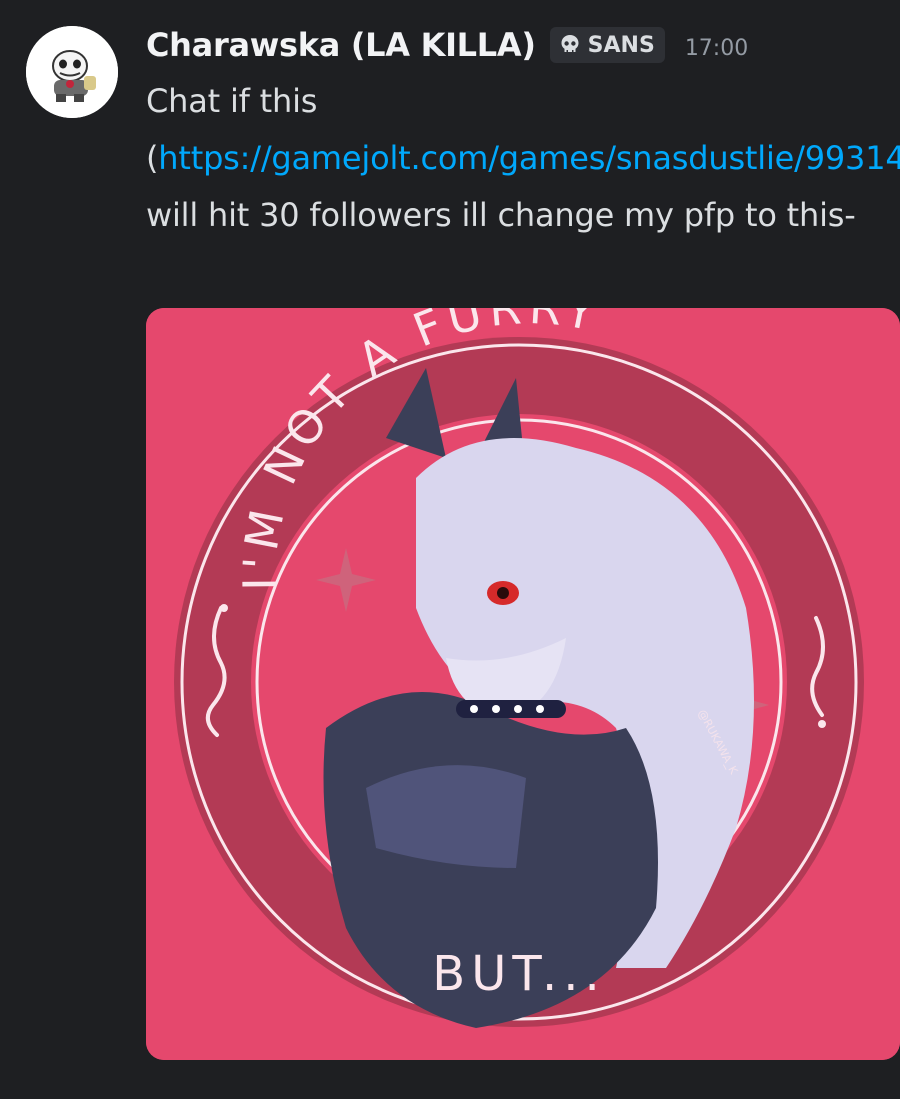  I want to click on author-avatar, so click(72, 72).